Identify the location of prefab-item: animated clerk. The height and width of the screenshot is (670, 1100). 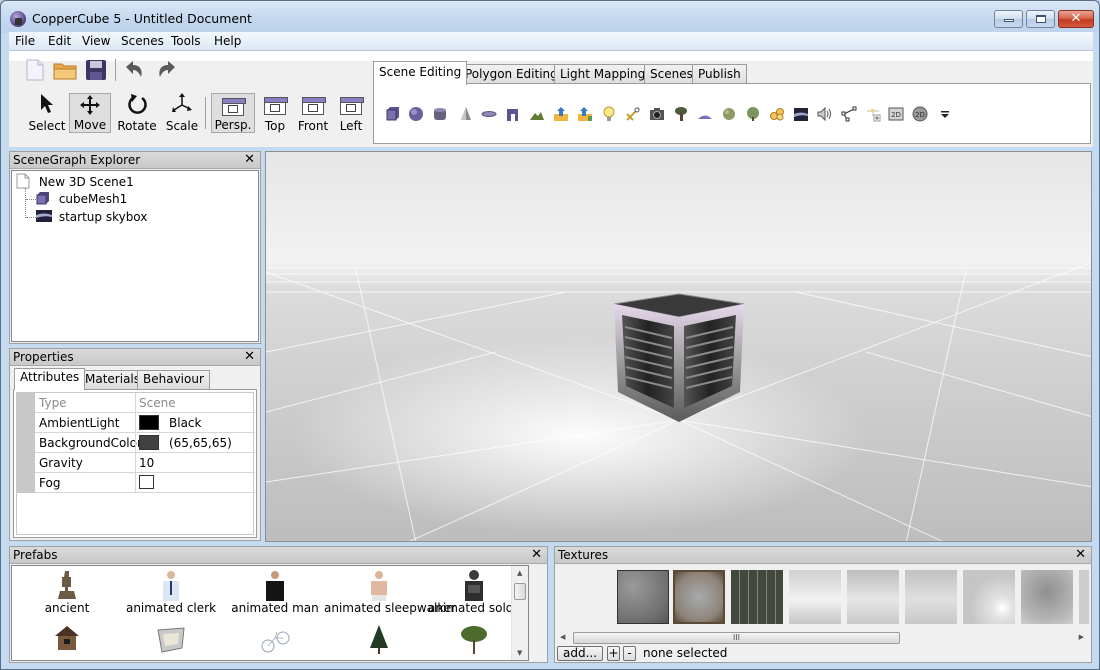
(171, 592).